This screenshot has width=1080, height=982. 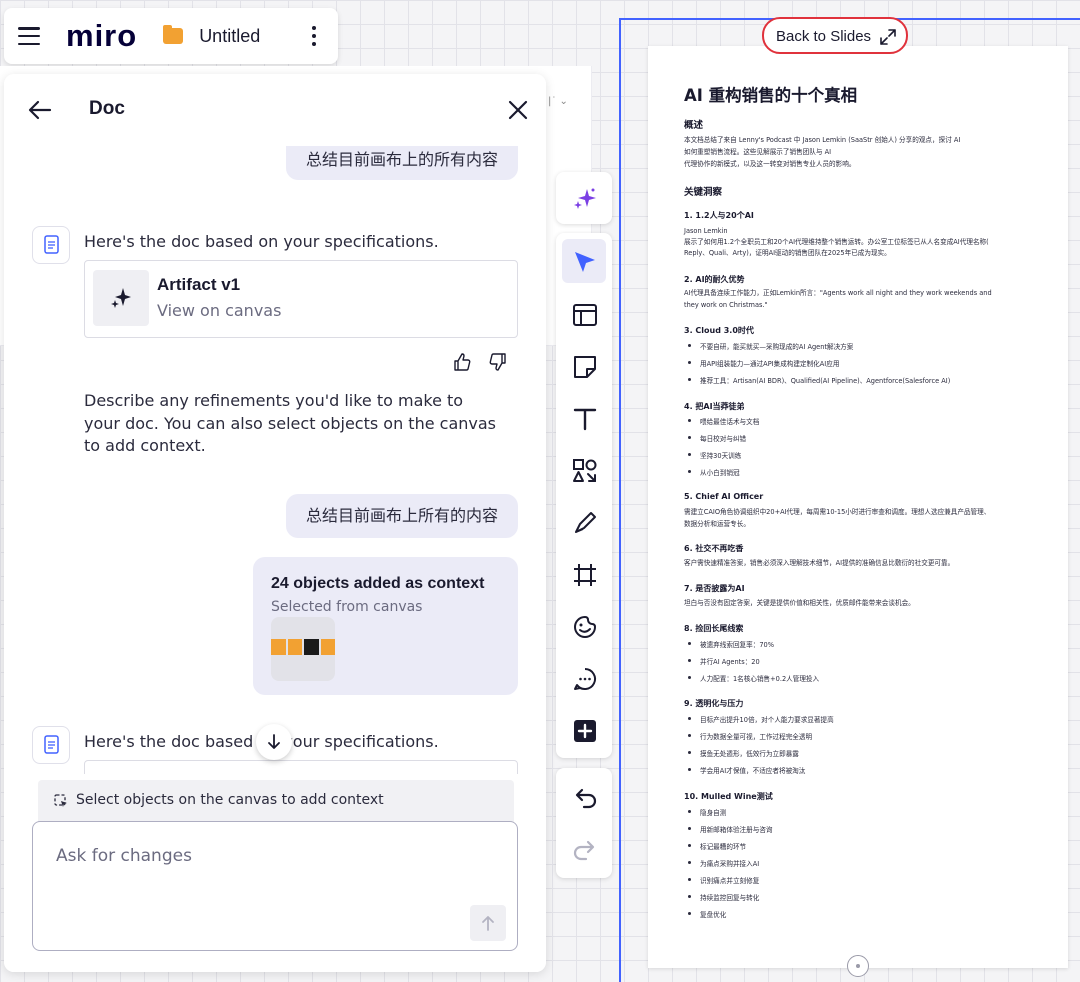 I want to click on back-to-slides-button: Back to Slides, so click(x=835, y=35).